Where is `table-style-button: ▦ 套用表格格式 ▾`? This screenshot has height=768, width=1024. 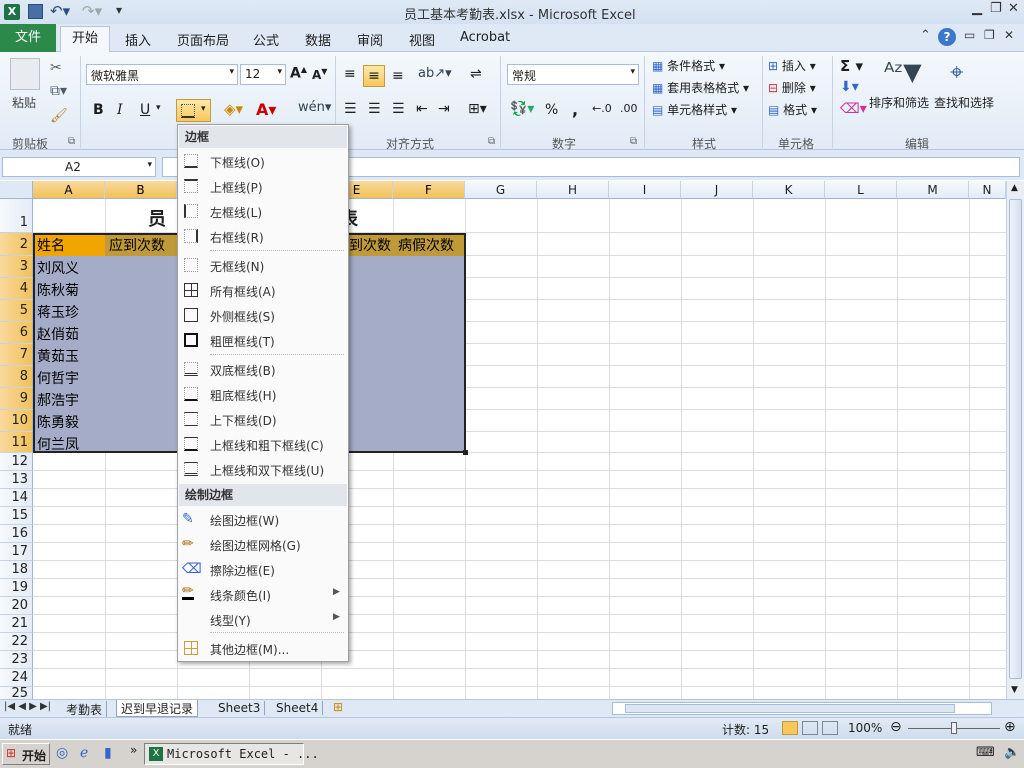 table-style-button: ▦ 套用表格格式 ▾ is located at coordinates (700, 87).